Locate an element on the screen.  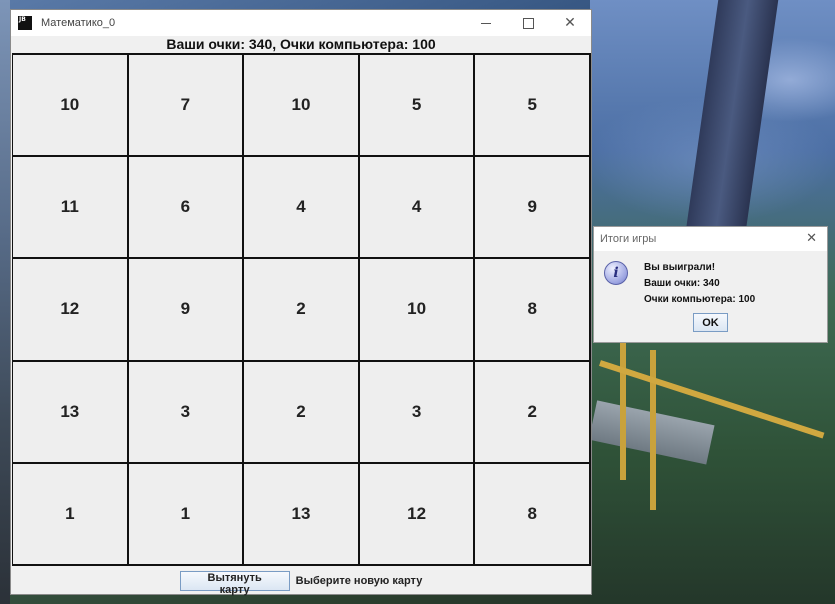
dialog-title-bar: Итоги игры ✕ is located at coordinates (710, 239).